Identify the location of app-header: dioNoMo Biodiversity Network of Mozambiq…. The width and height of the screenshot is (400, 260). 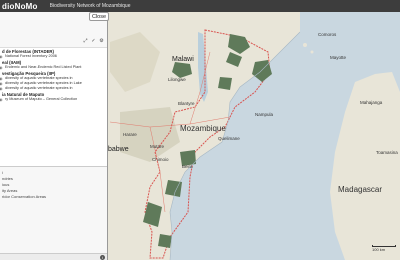
(200, 6).